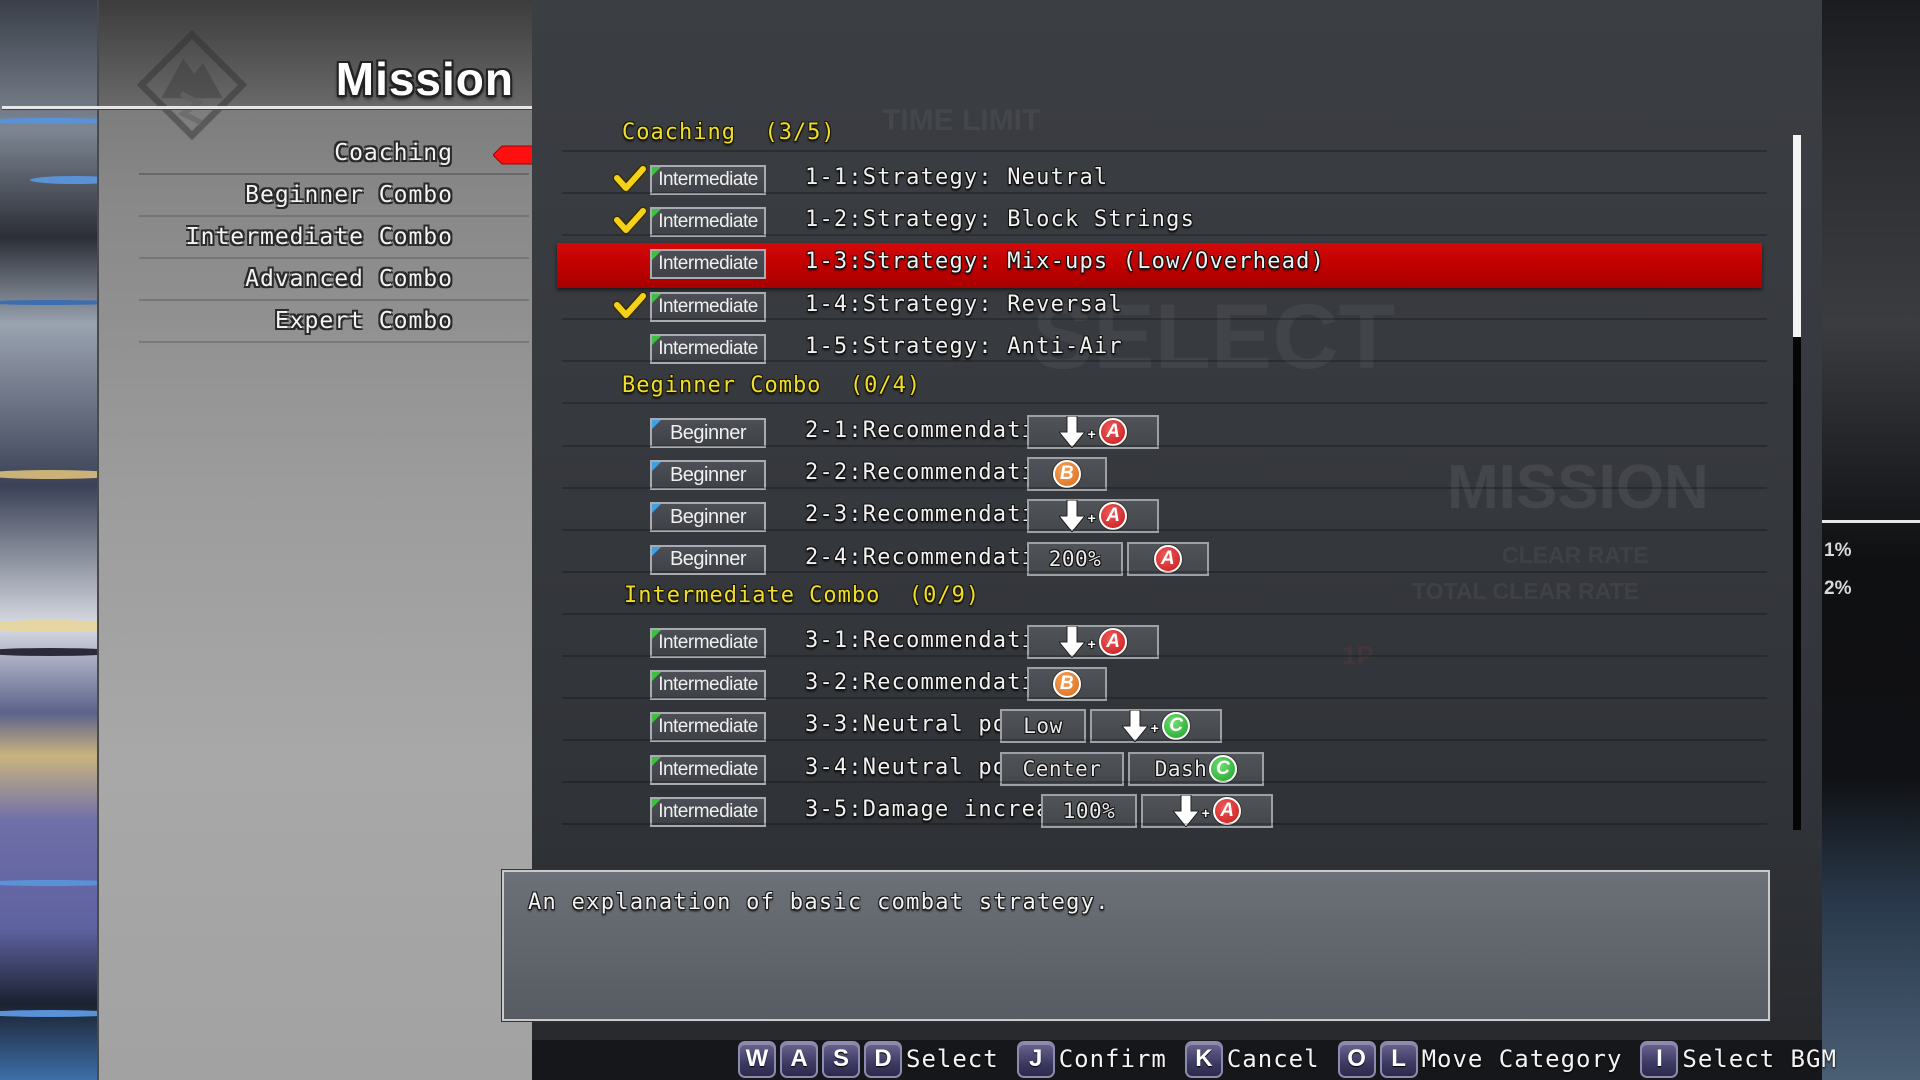 The height and width of the screenshot is (1080, 1920). What do you see at coordinates (1136, 945) in the screenshot?
I see `description-box: An explanation of basic combat strategy.` at bounding box center [1136, 945].